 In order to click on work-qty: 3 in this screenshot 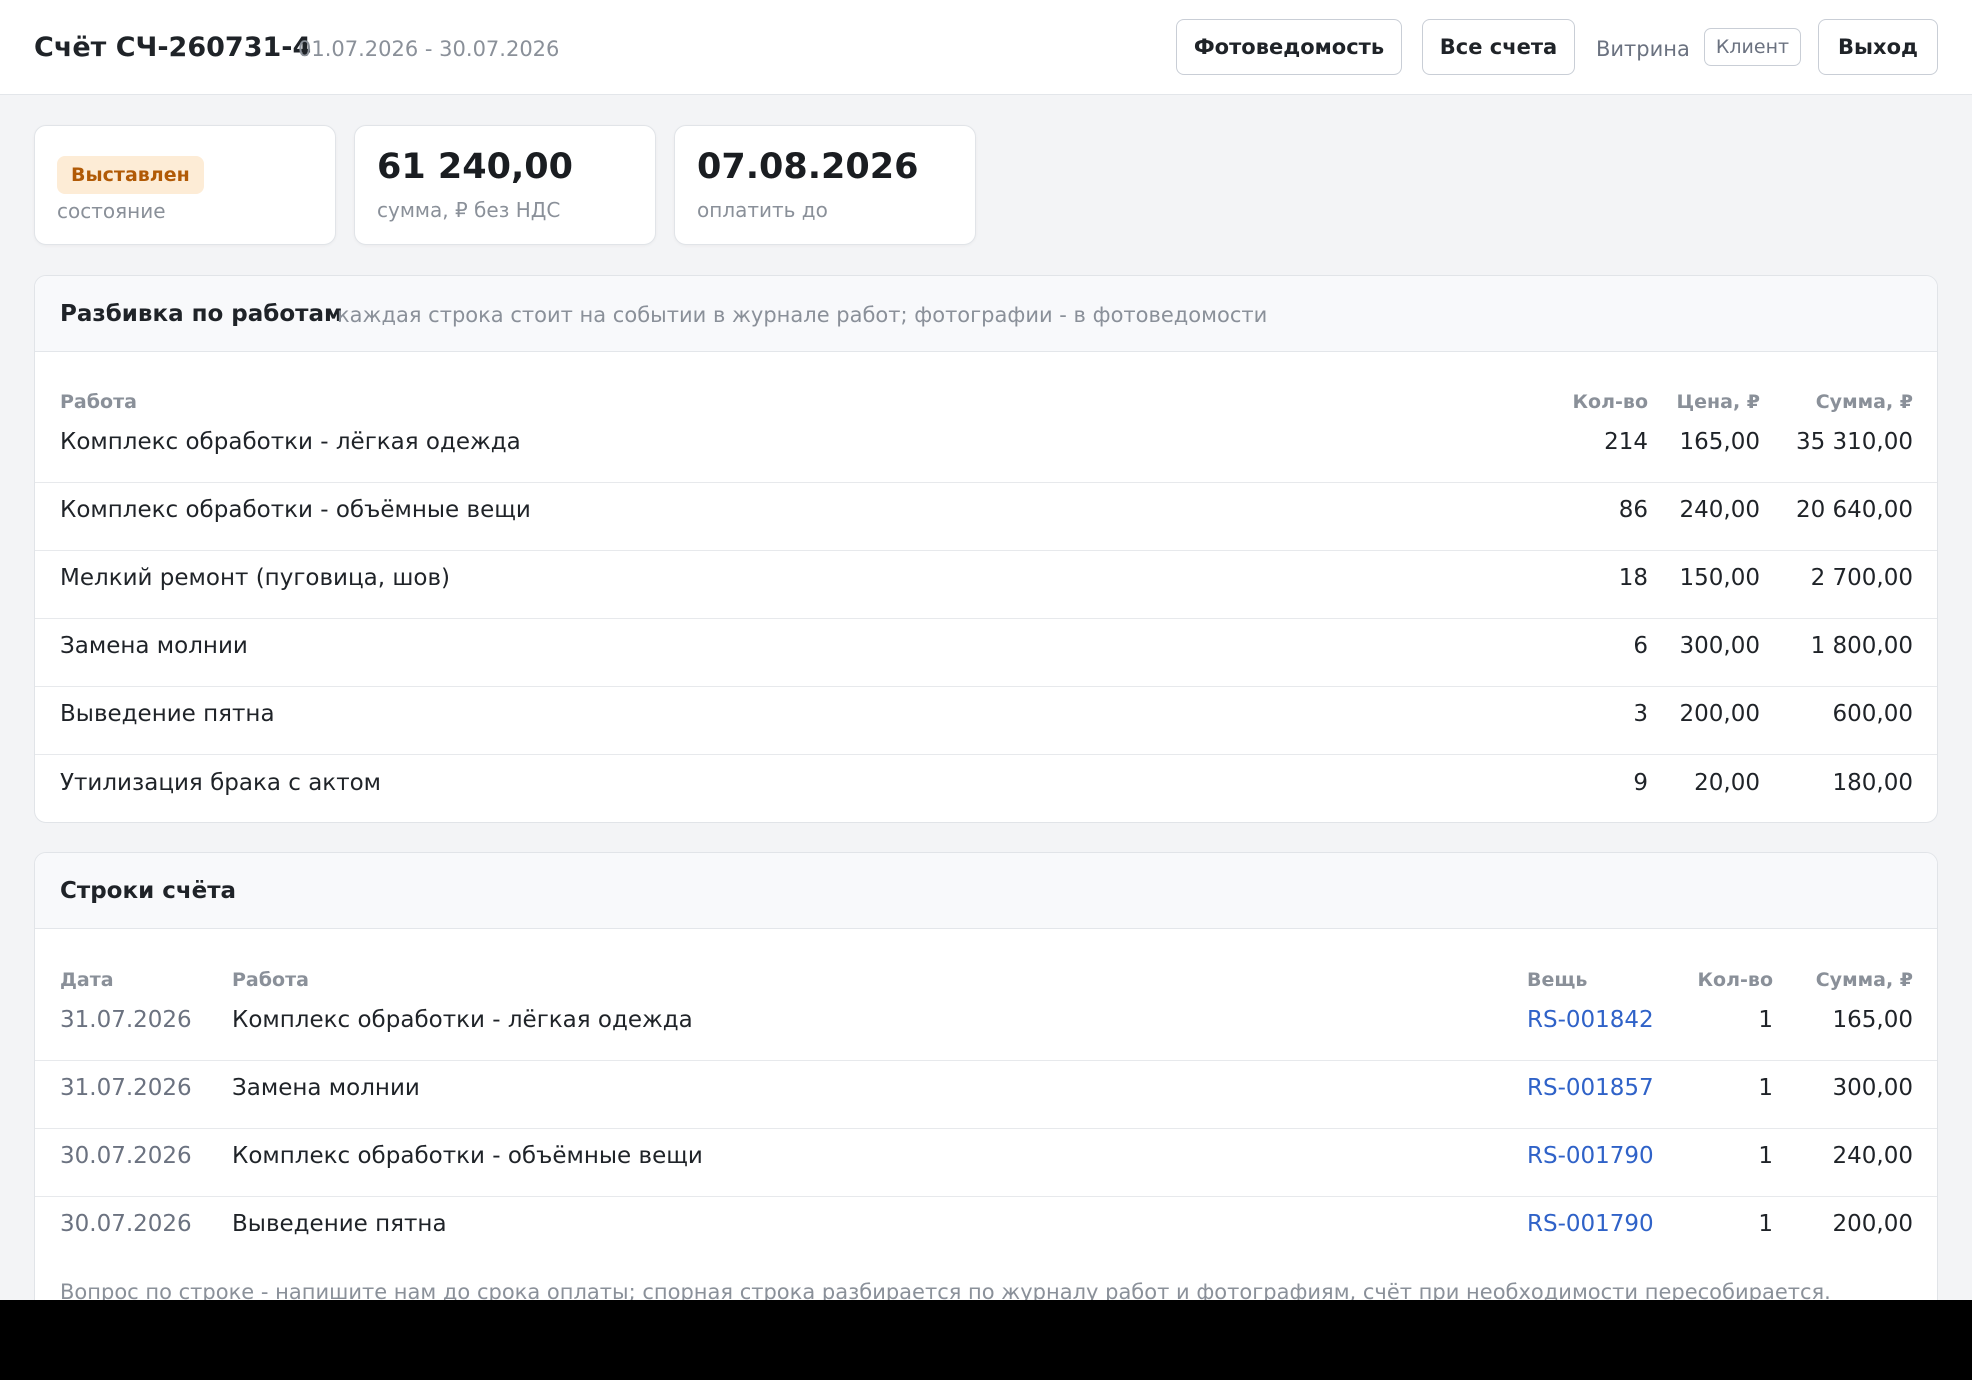, I will do `click(1640, 713)`.